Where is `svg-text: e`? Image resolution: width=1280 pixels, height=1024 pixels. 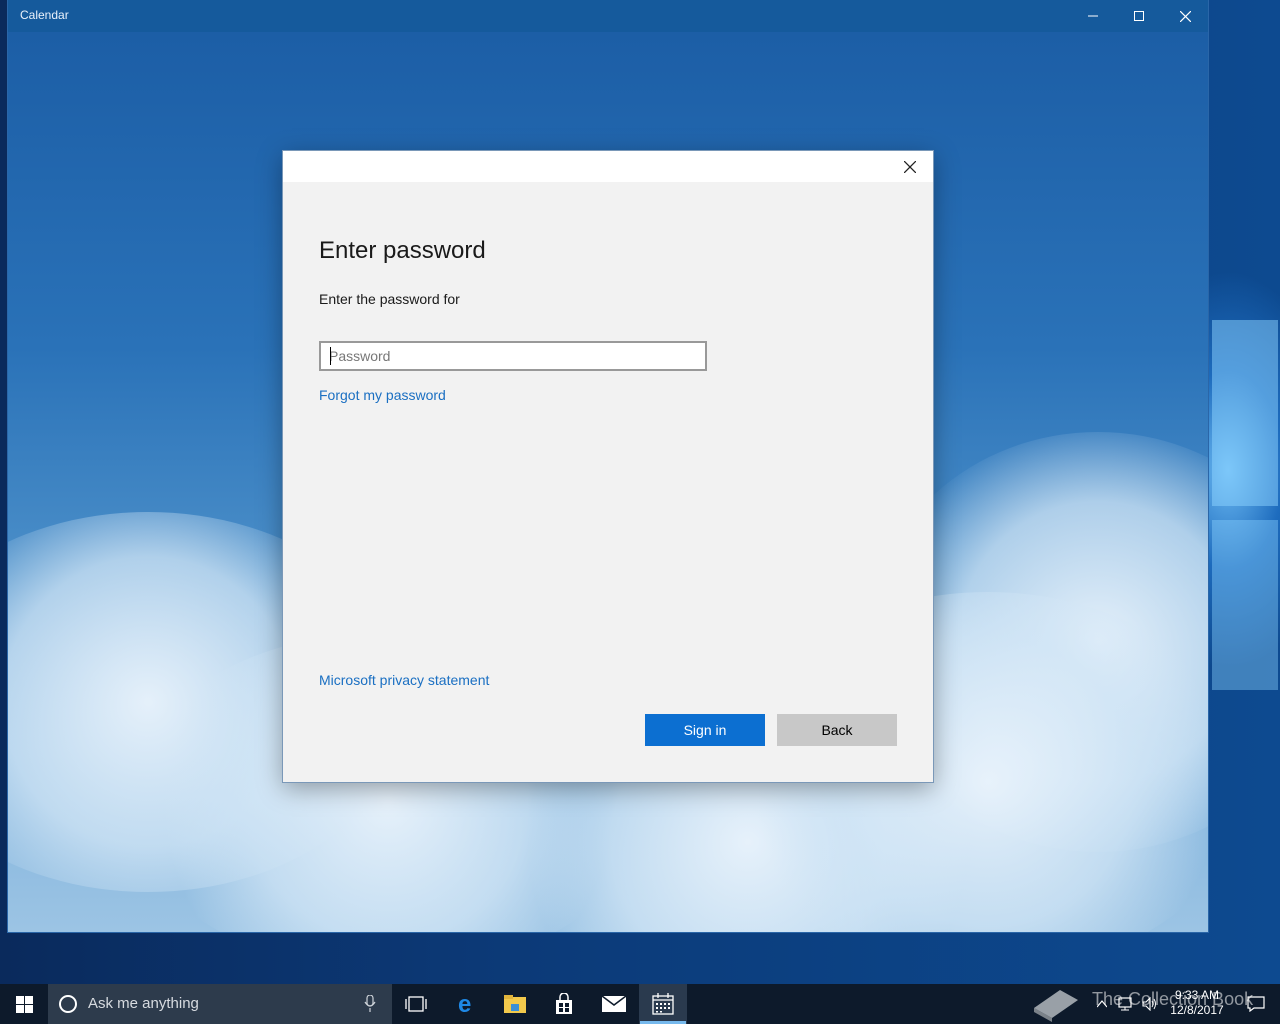
svg-text: e is located at coordinates (464, 1004).